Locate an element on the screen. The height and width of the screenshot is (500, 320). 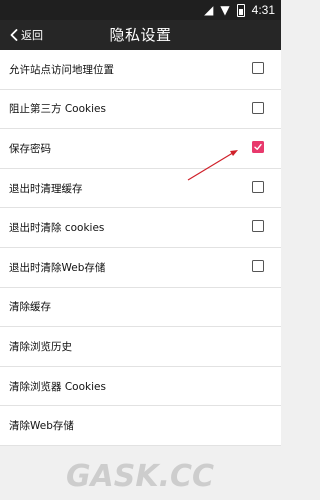
settings-row-label: 退出时清理缓存 is located at coordinates (46, 188).